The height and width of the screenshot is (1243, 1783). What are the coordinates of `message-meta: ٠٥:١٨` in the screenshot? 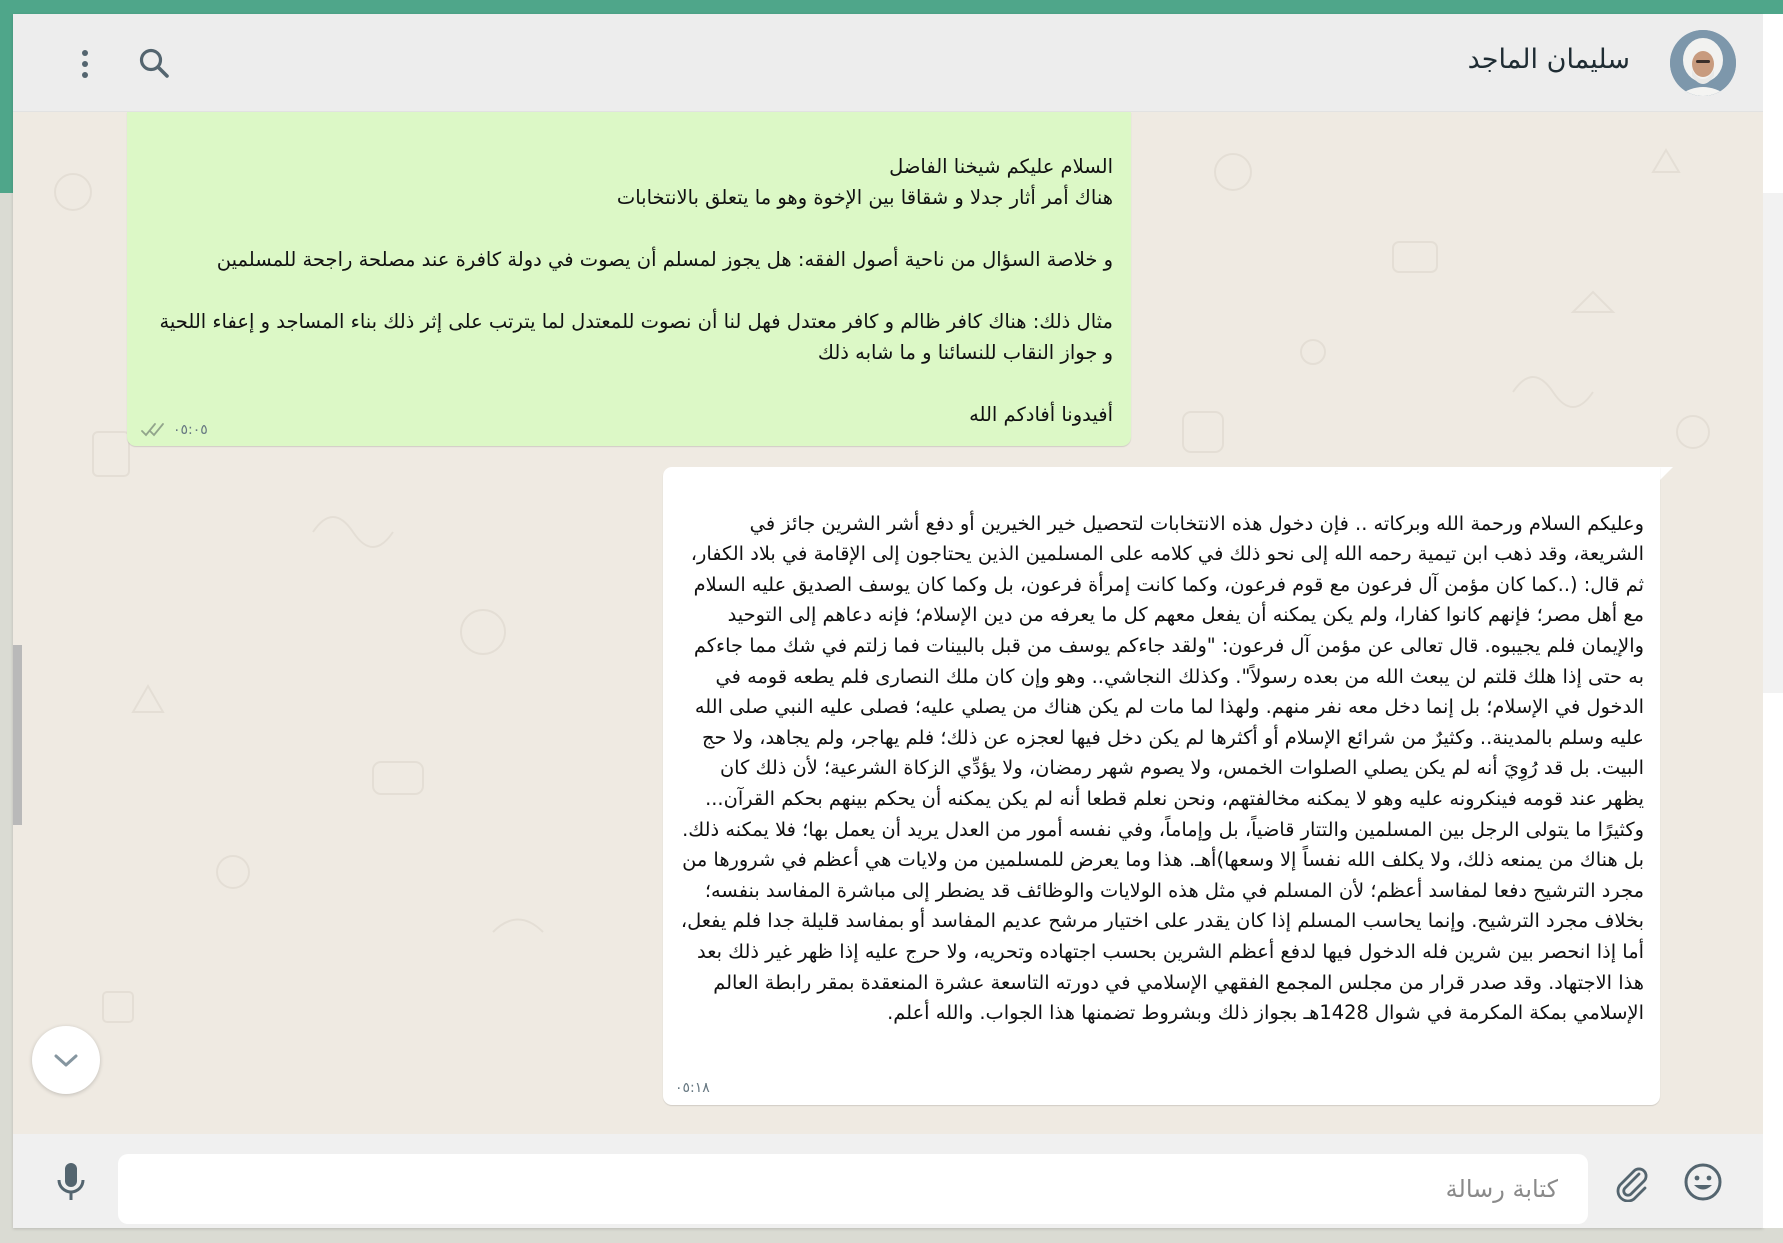 It's located at (692, 1088).